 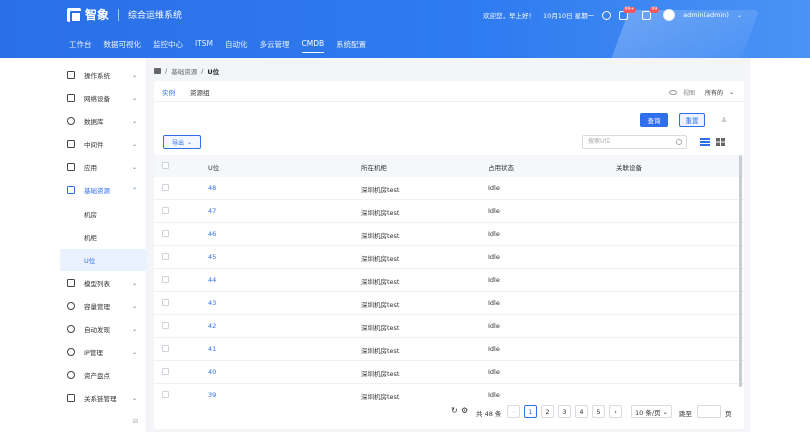 I want to click on avatar, so click(x=669, y=15).